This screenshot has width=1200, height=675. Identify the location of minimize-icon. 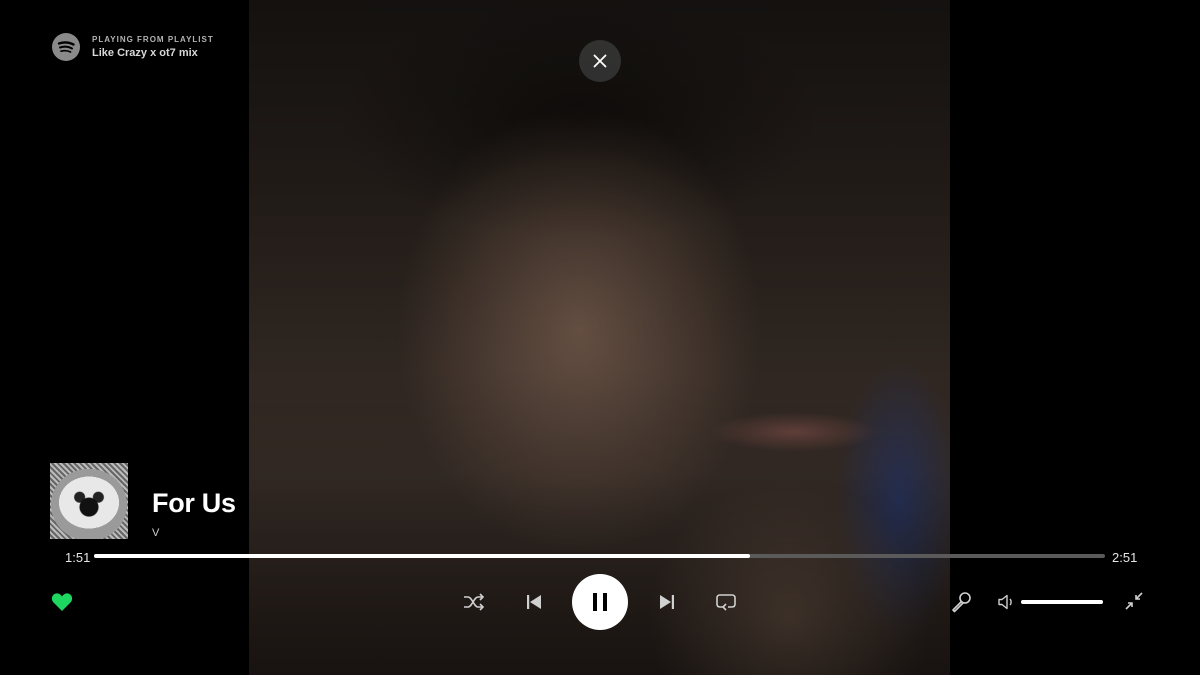
(1134, 601).